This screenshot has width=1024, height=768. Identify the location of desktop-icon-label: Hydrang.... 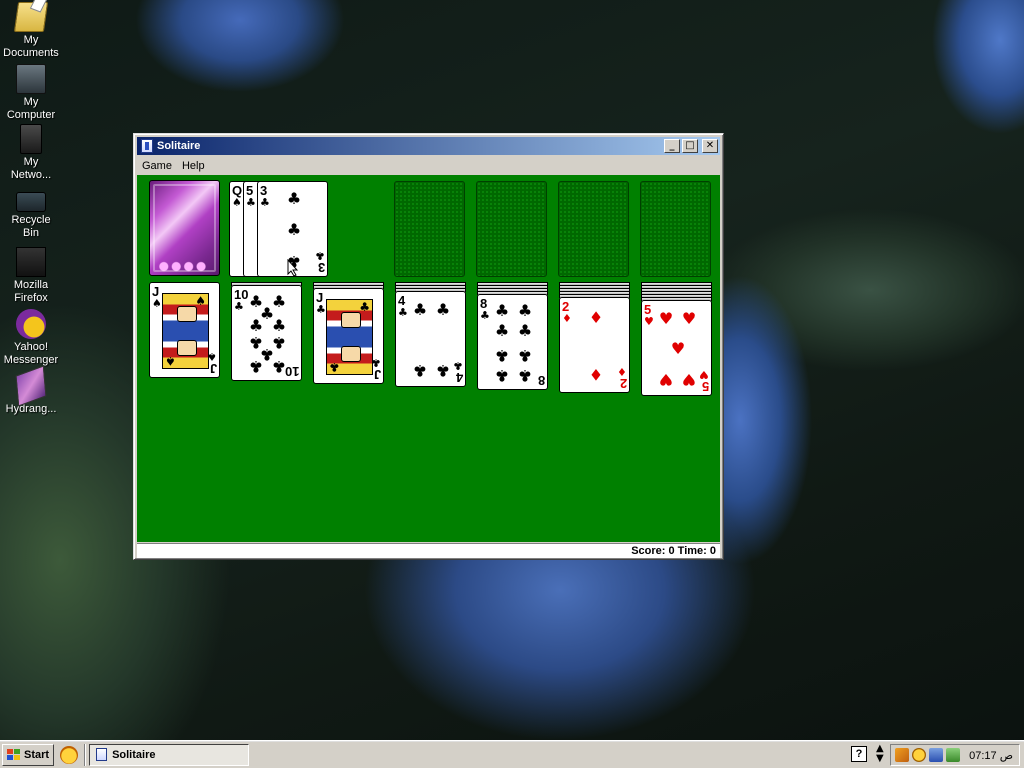
(31, 409).